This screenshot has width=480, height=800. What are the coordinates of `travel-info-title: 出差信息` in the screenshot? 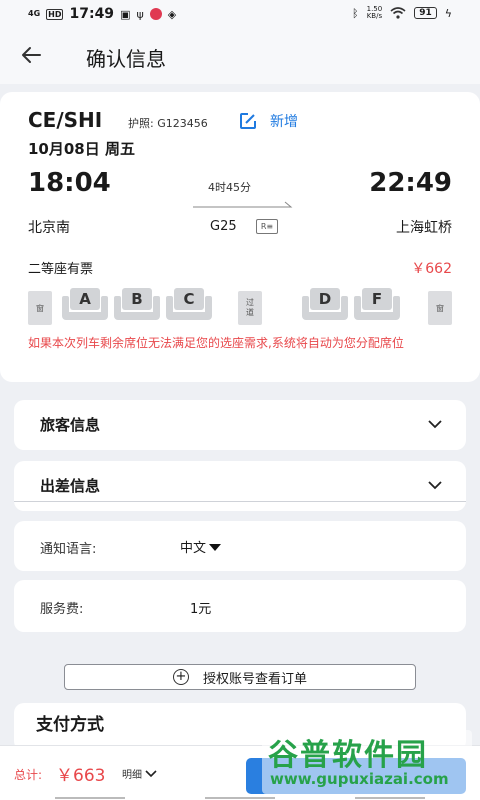 It's located at (70, 486).